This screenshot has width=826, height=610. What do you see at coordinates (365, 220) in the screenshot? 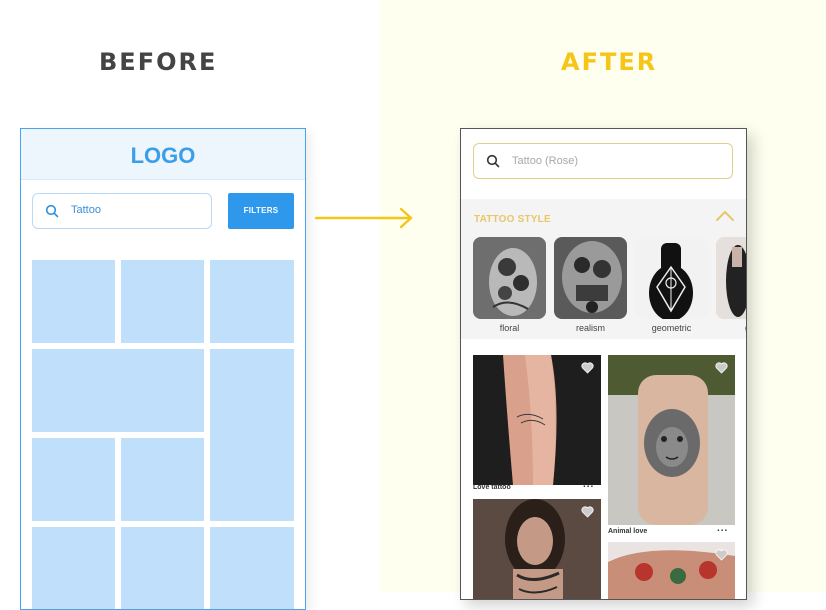
I see `transition-arrow-icon` at bounding box center [365, 220].